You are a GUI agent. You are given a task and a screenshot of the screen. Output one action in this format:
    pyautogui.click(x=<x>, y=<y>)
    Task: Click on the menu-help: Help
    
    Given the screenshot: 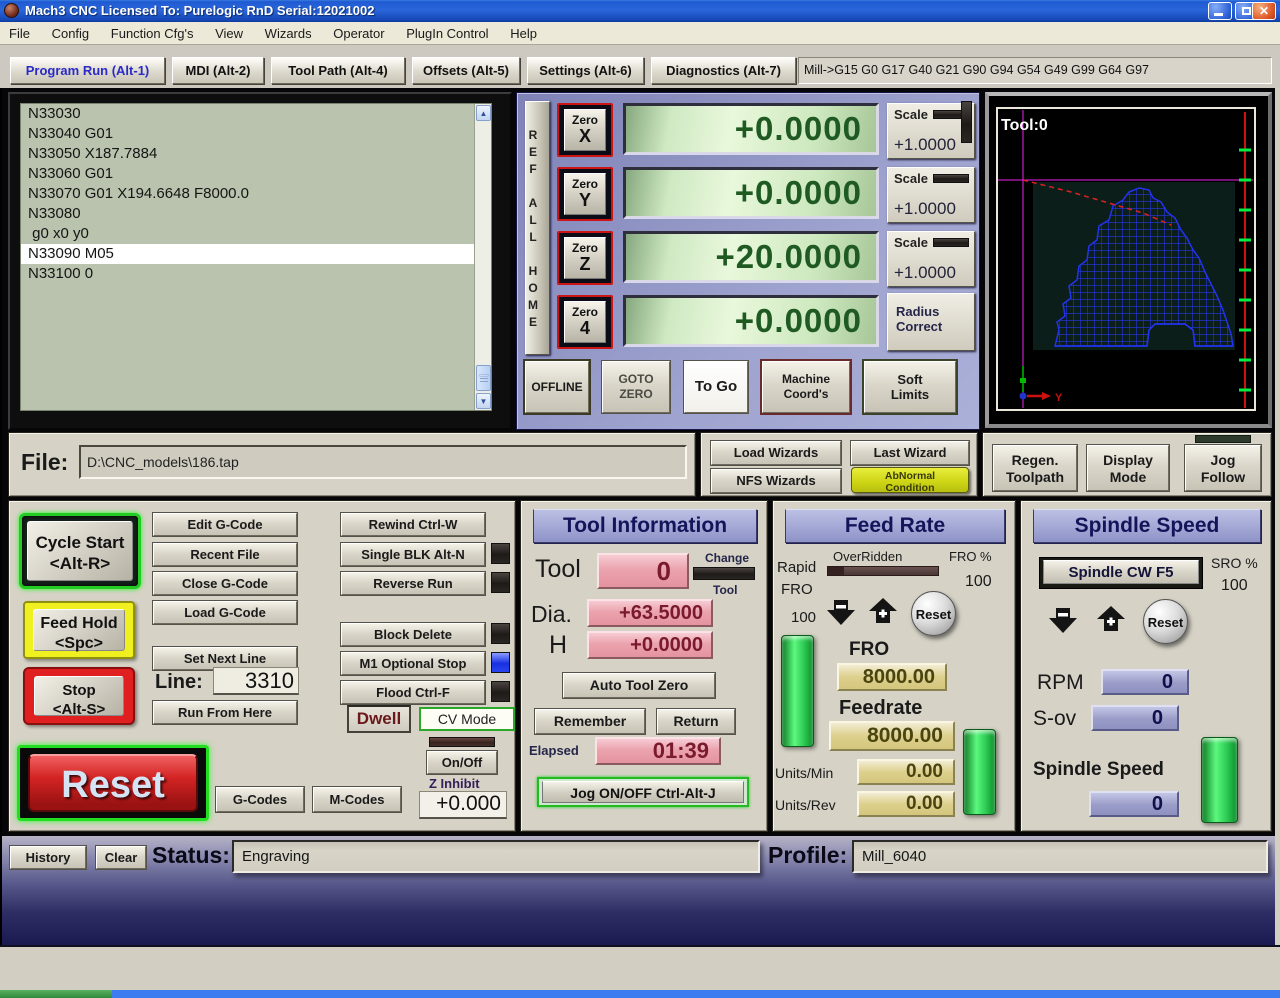 What is the action you would take?
    pyautogui.click(x=523, y=33)
    